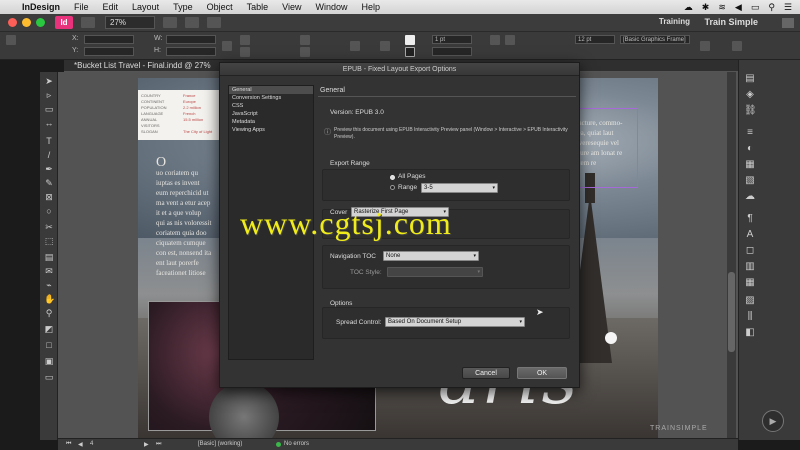 Image resolution: width=800 pixels, height=450 pixels. Describe the element at coordinates (49, 313) in the screenshot. I see `zoom-tool-icon: ⚲` at that location.